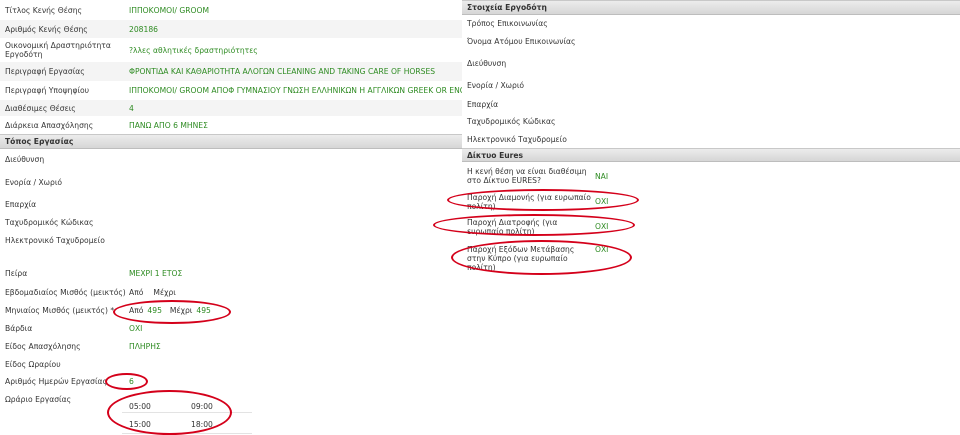 This screenshot has width=960, height=435. Describe the element at coordinates (267, 108) in the screenshot. I see `available-positions-row: Διαθέσιμες Θέσεις 4` at that location.